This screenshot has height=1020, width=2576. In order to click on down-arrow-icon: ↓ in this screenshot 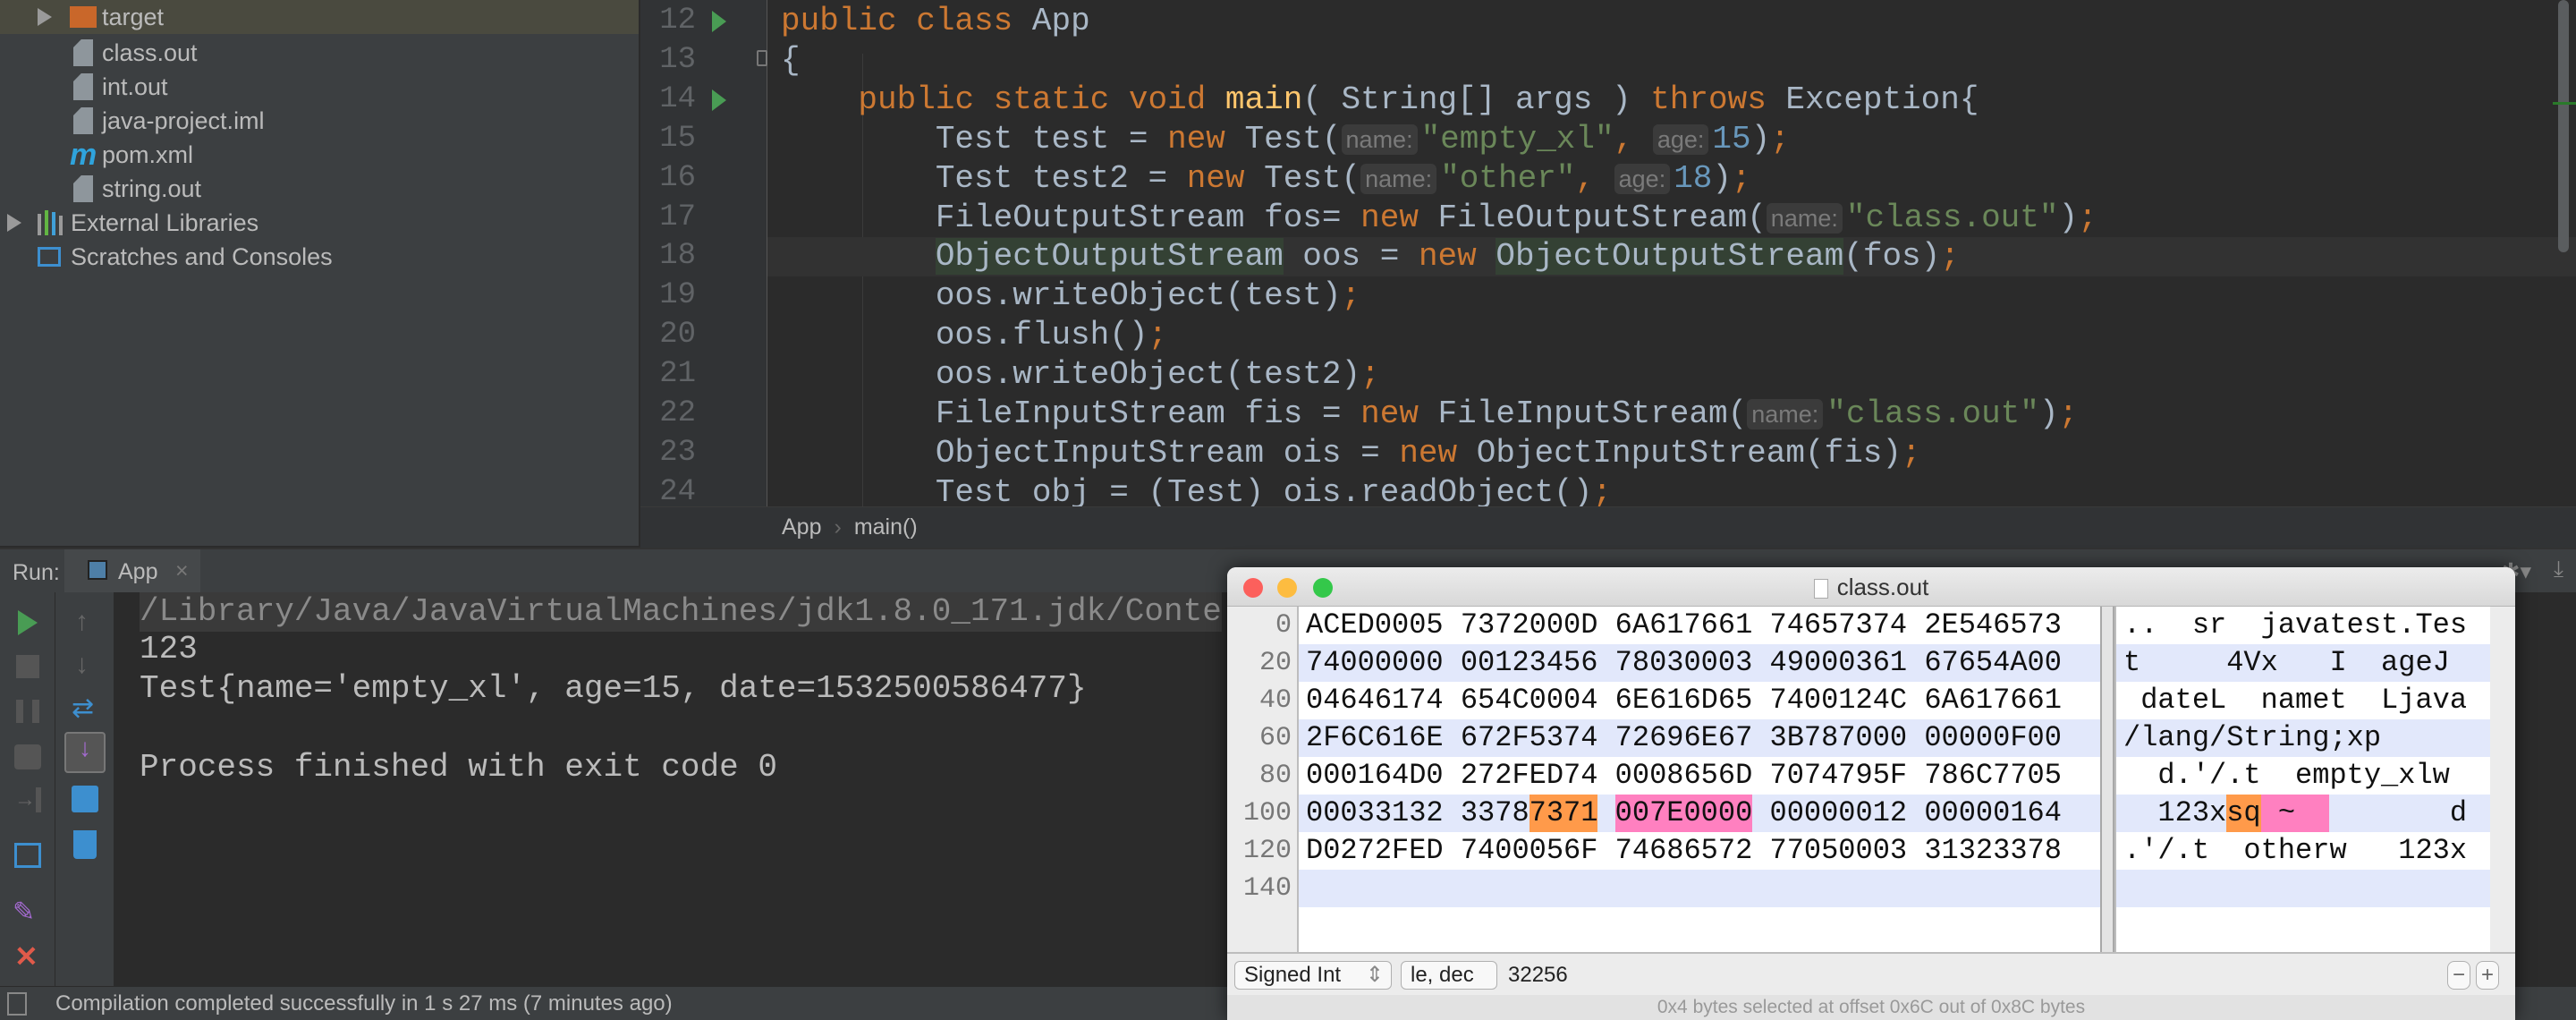, I will do `click(82, 665)`.